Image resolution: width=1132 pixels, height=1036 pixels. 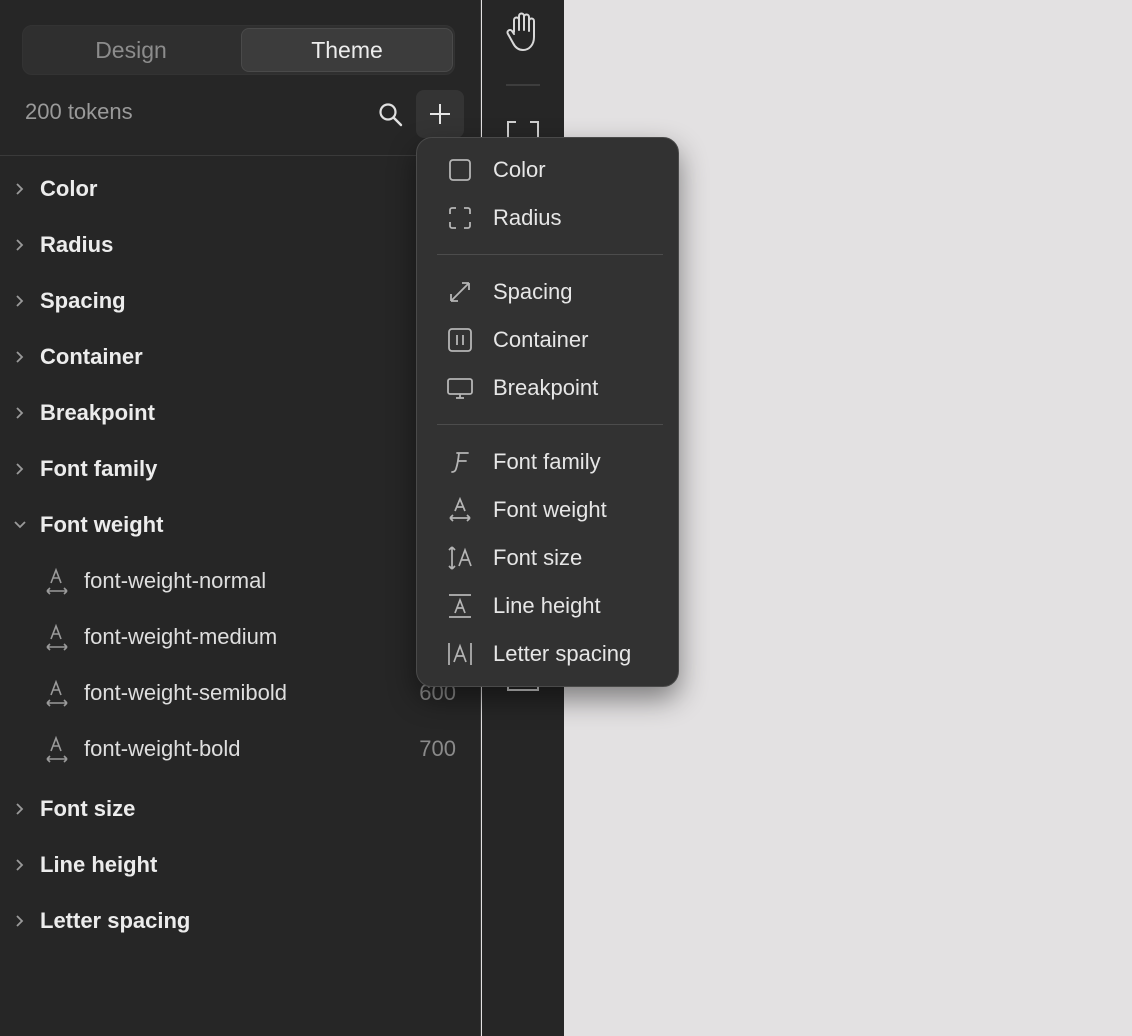 I want to click on mode-switcher: Design Theme, so click(x=238, y=50).